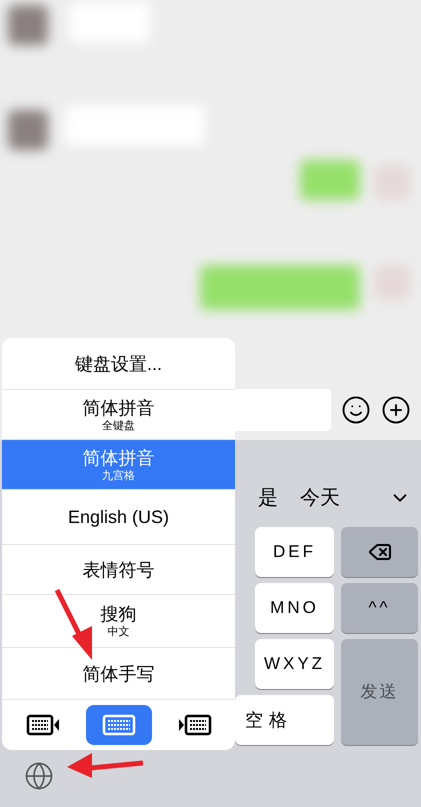  I want to click on emoji-icon, so click(356, 410).